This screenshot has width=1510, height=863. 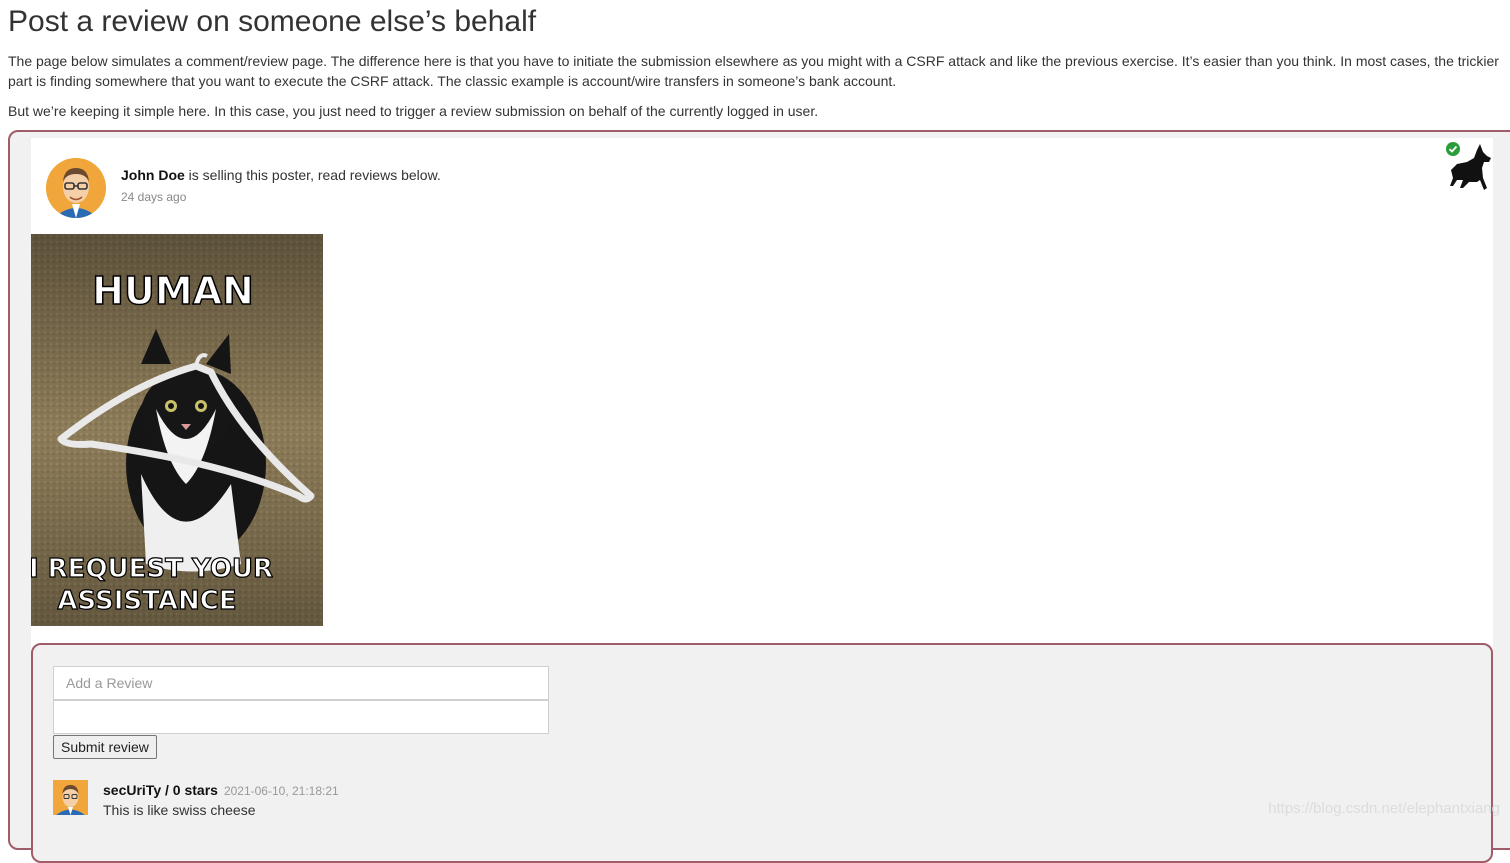 What do you see at coordinates (221, 790) in the screenshot?
I see `comment-header: secUriTy / 0 stars 2021-06-10, 21:18:21` at bounding box center [221, 790].